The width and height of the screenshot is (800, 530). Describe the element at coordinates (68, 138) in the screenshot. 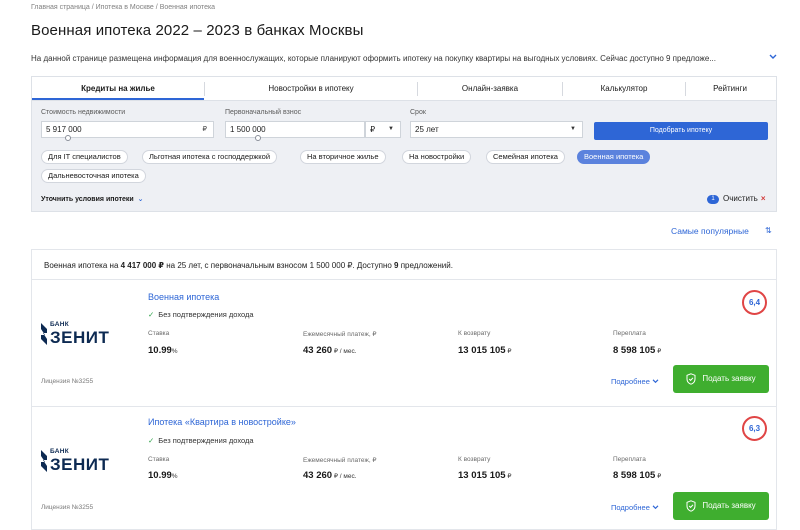

I see `price-slider-handle` at that location.